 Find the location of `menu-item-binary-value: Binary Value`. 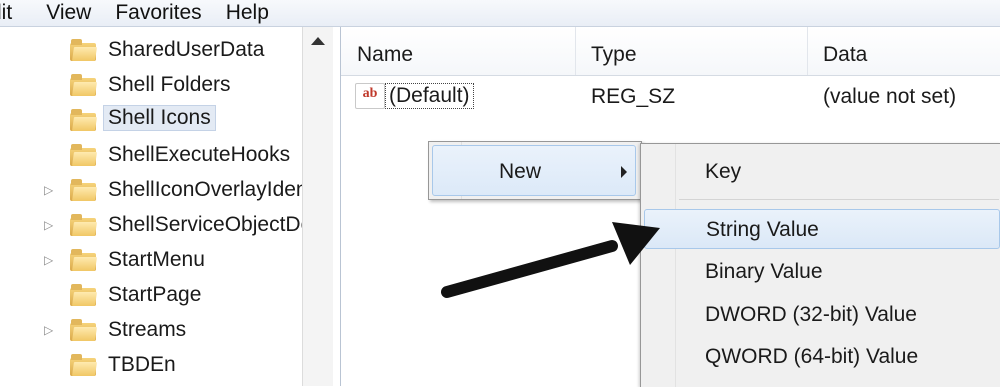

menu-item-binary-value: Binary Value is located at coordinates (820, 272).